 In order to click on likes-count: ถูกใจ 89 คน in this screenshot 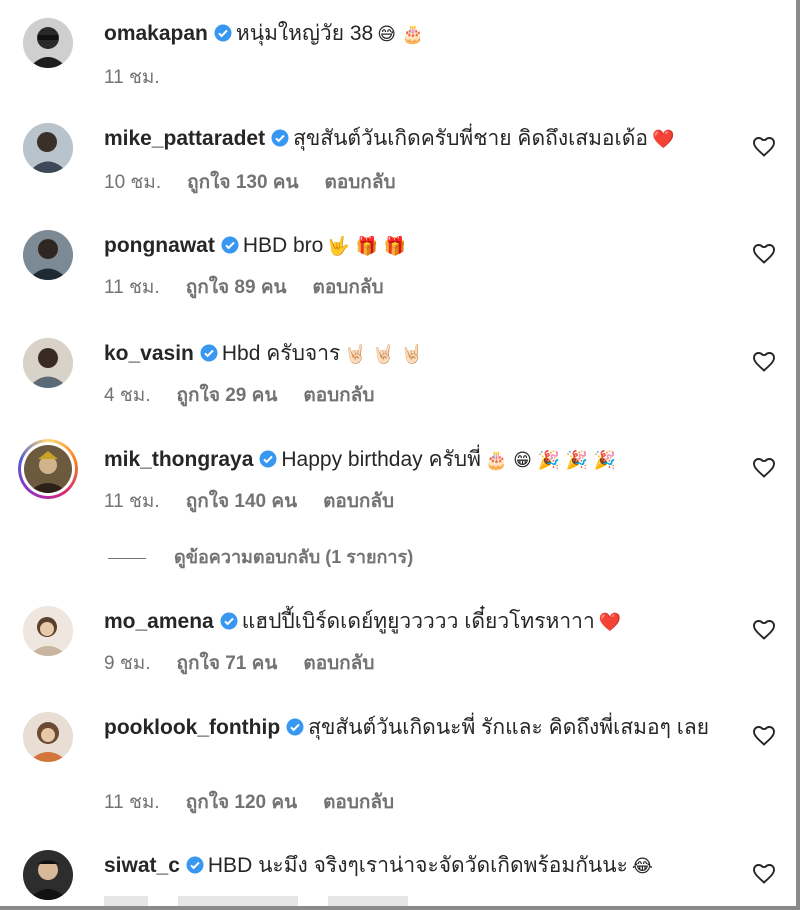, I will do `click(236, 287)`.